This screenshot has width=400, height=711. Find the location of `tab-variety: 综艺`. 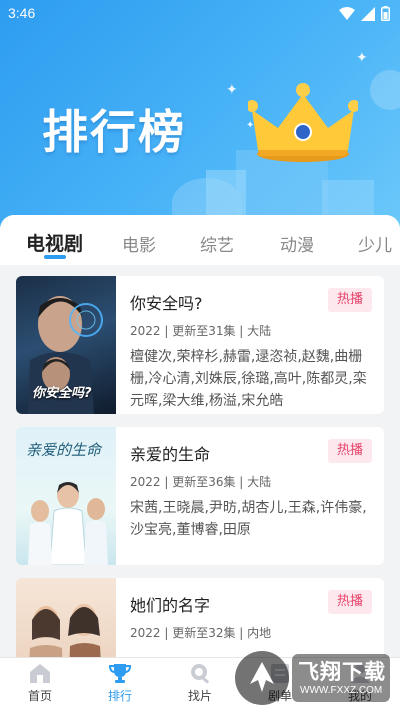

tab-variety: 综艺 is located at coordinates (217, 243).